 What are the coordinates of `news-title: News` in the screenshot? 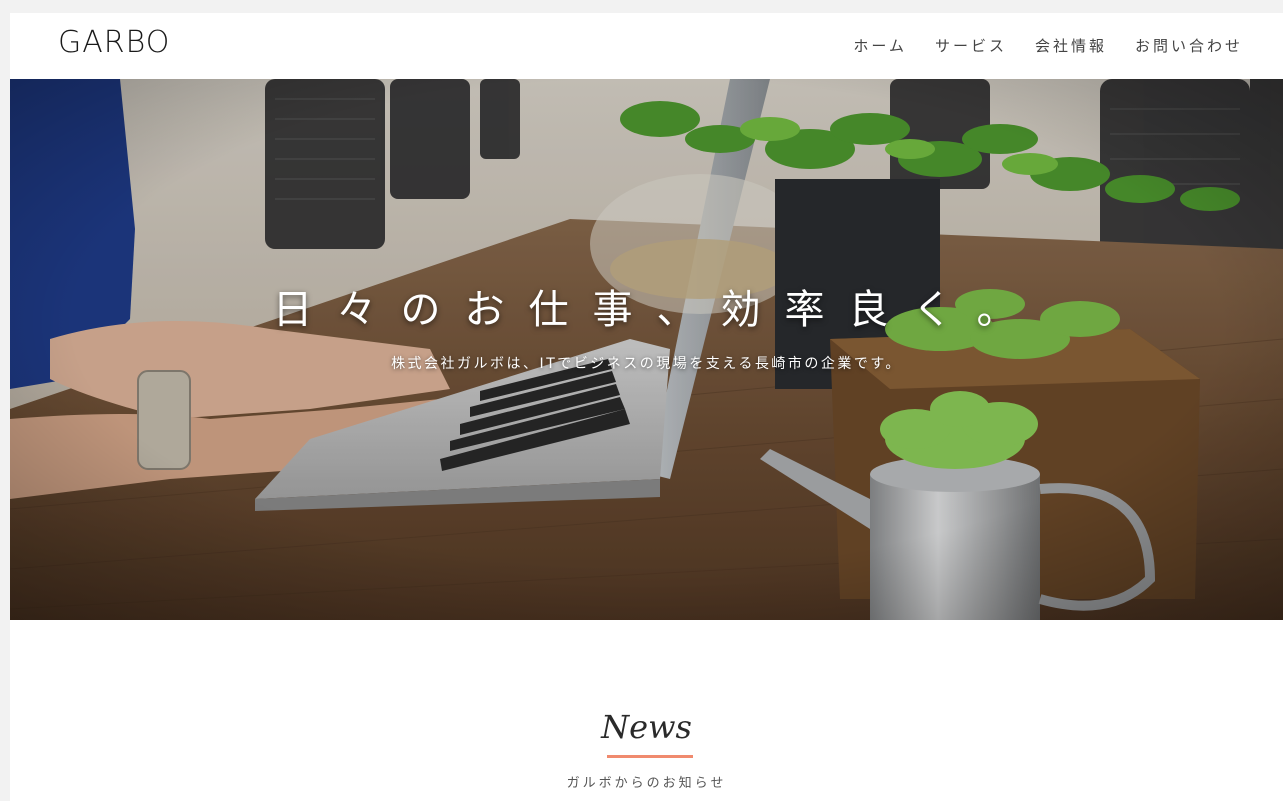 It's located at (646, 727).